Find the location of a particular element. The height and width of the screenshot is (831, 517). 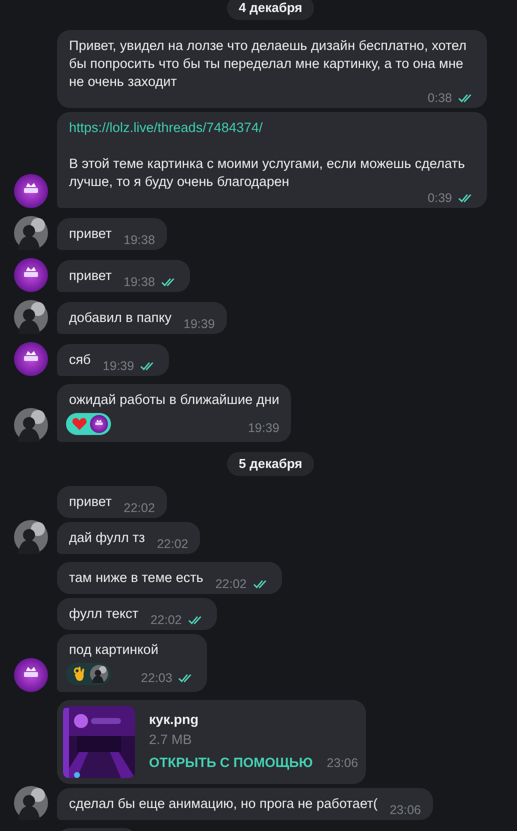

message-text: фулл текст is located at coordinates (103, 614).